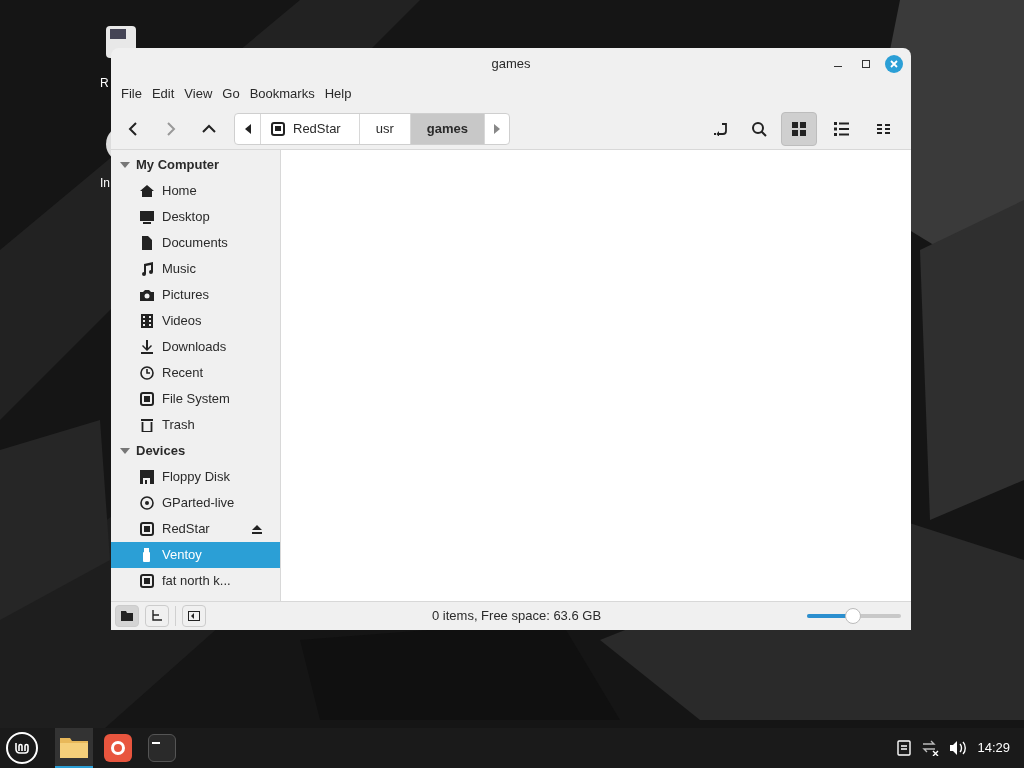 Image resolution: width=1024 pixels, height=768 pixels. What do you see at coordinates (195, 529) in the screenshot?
I see `sidebar-item: RedStar` at bounding box center [195, 529].